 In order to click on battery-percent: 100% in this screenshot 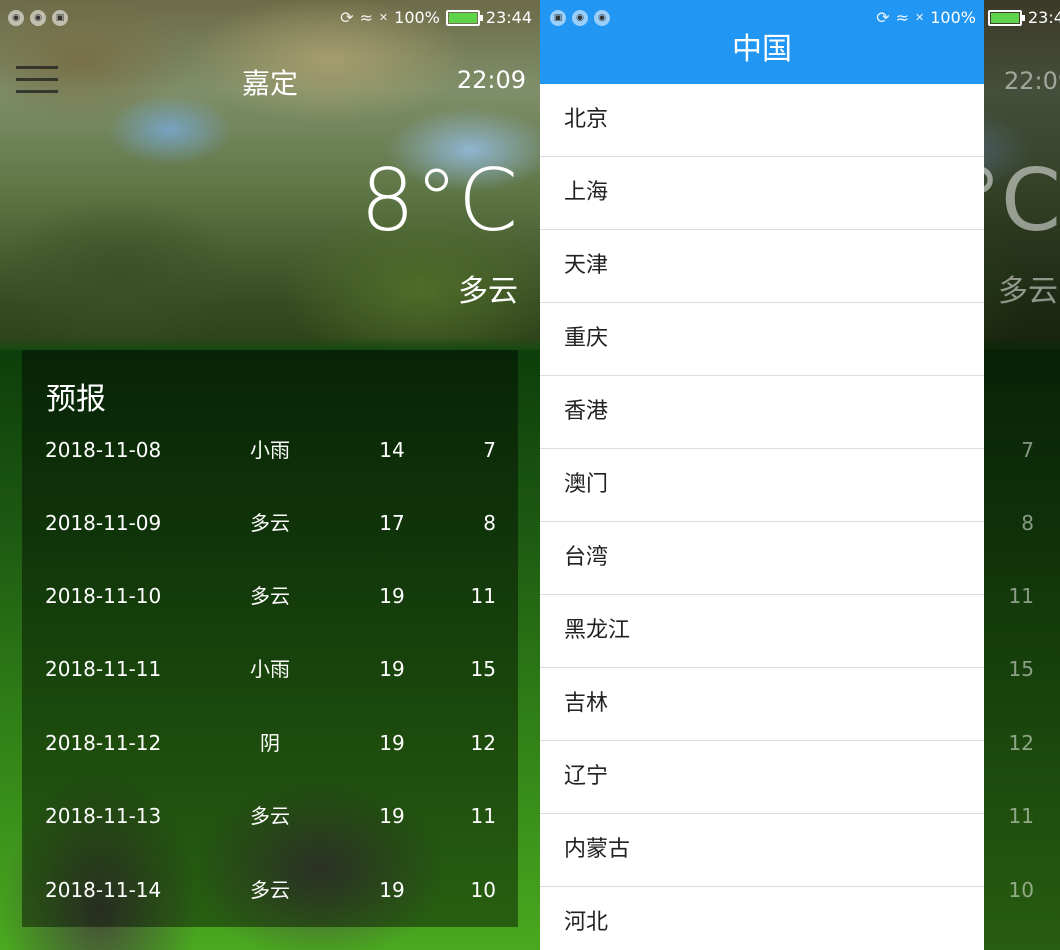, I will do `click(417, 17)`.